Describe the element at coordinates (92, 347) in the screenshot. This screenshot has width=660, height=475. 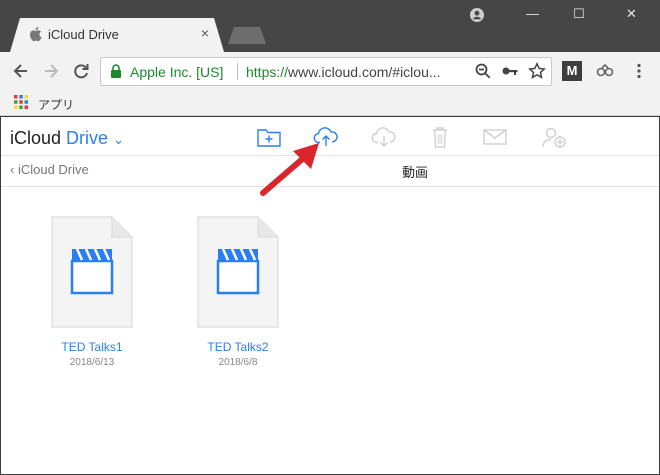
I see `file-name: TED Talks1` at that location.